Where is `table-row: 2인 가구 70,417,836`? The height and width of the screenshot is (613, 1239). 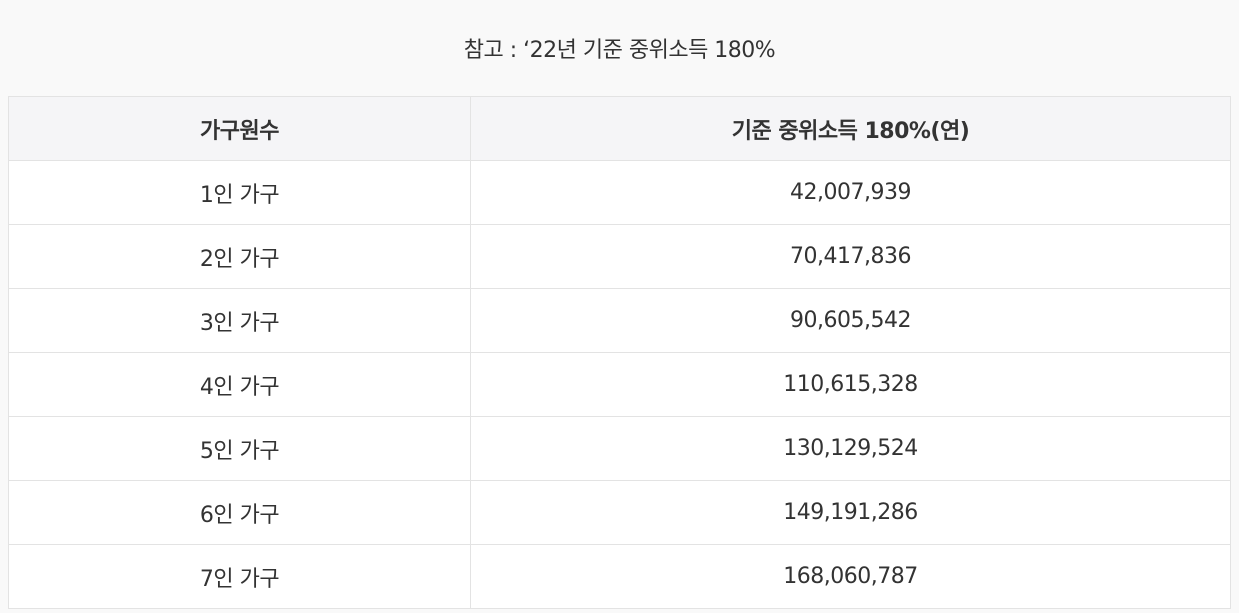 table-row: 2인 가구 70,417,836 is located at coordinates (619, 256).